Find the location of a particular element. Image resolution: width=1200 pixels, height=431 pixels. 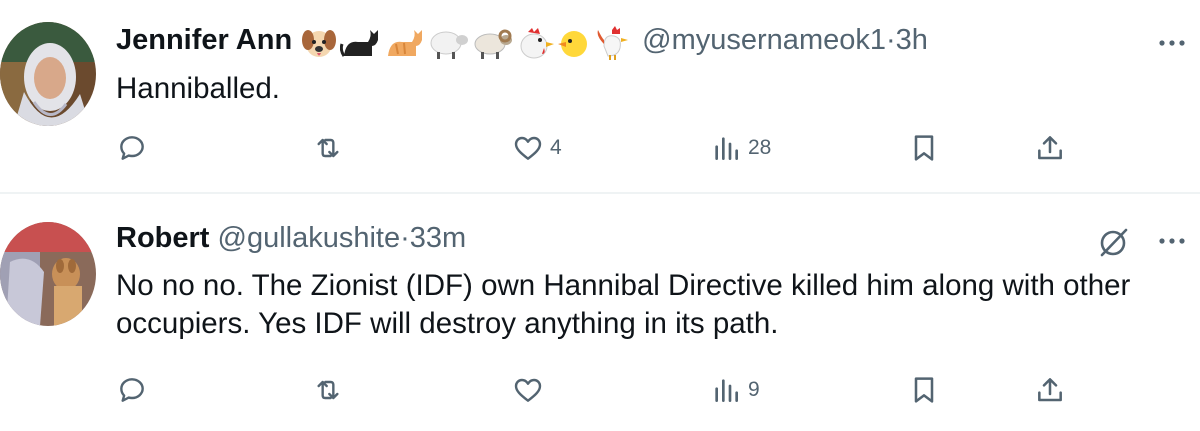

like-button is located at coordinates (531, 390).